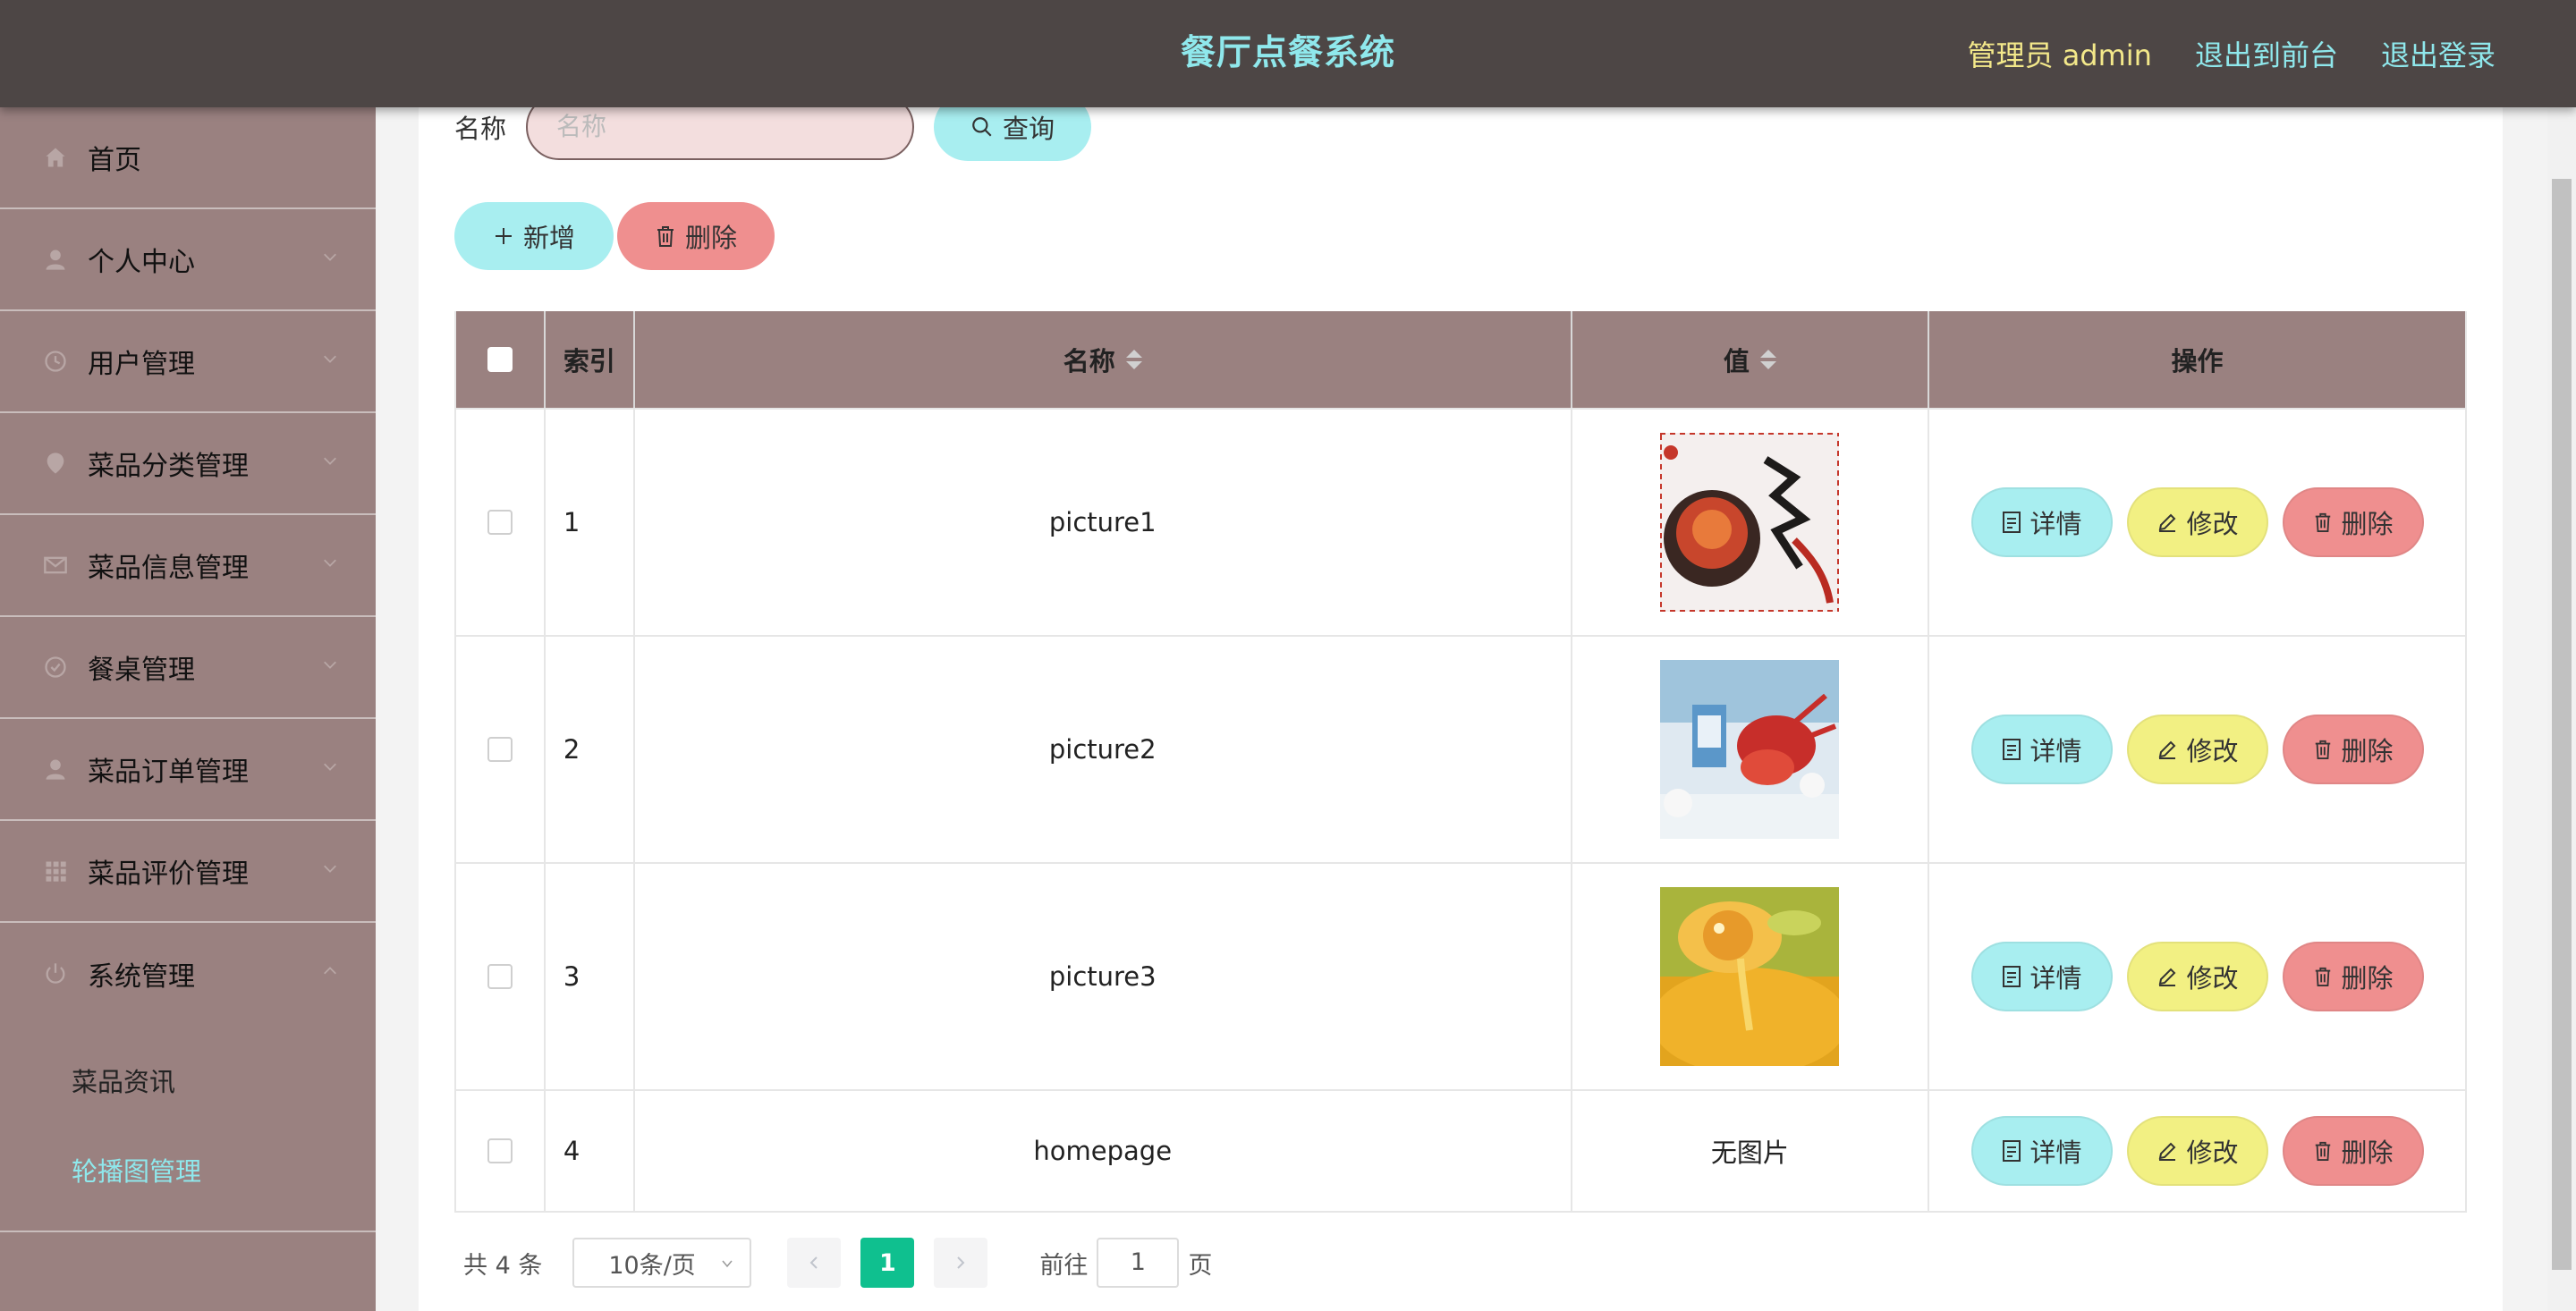 Image resolution: width=2576 pixels, height=1311 pixels. I want to click on top-bar: 餐厅点餐系统 管理员 admin 退出到前台 退出登录, so click(1288, 53).